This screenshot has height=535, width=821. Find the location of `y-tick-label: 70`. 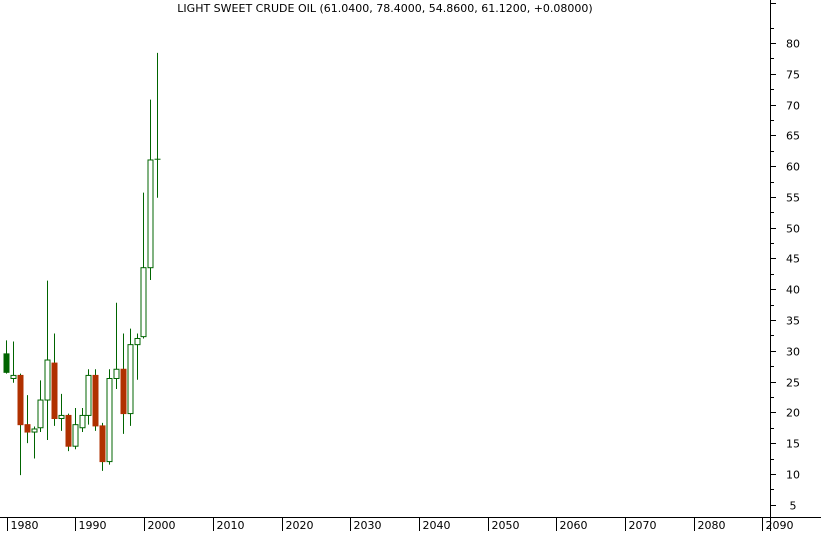

y-tick-label: 70 is located at coordinates (793, 106).